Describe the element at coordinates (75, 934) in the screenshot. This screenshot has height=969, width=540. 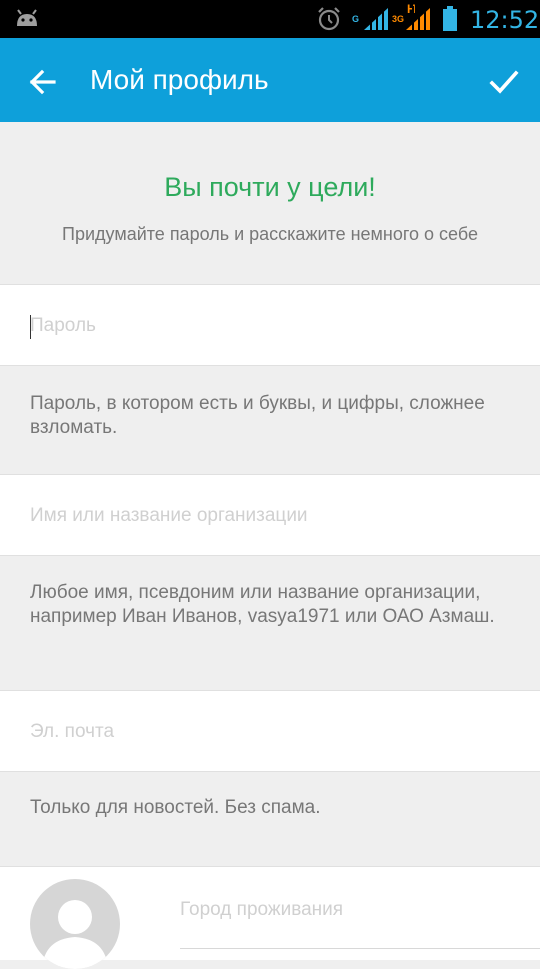
I see `avatar-placeholder-icon` at that location.